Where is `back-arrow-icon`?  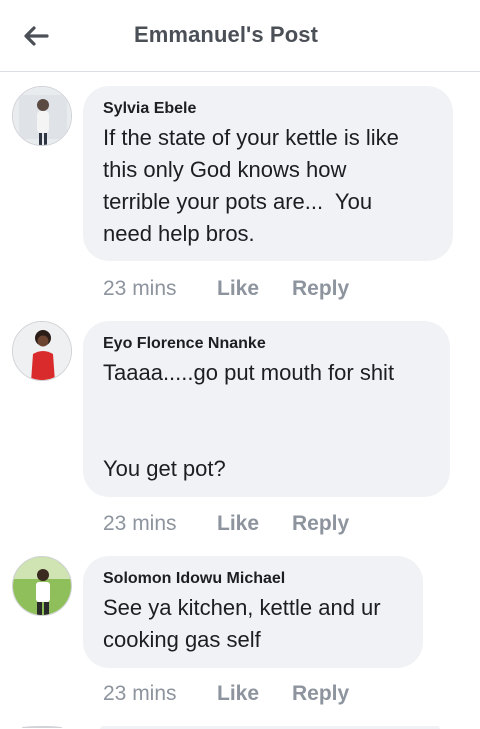
back-arrow-icon is located at coordinates (36, 36).